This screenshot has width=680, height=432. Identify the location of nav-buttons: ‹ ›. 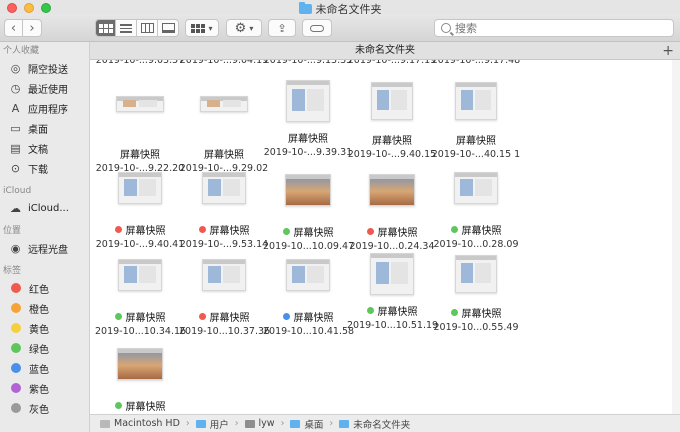
(23, 28).